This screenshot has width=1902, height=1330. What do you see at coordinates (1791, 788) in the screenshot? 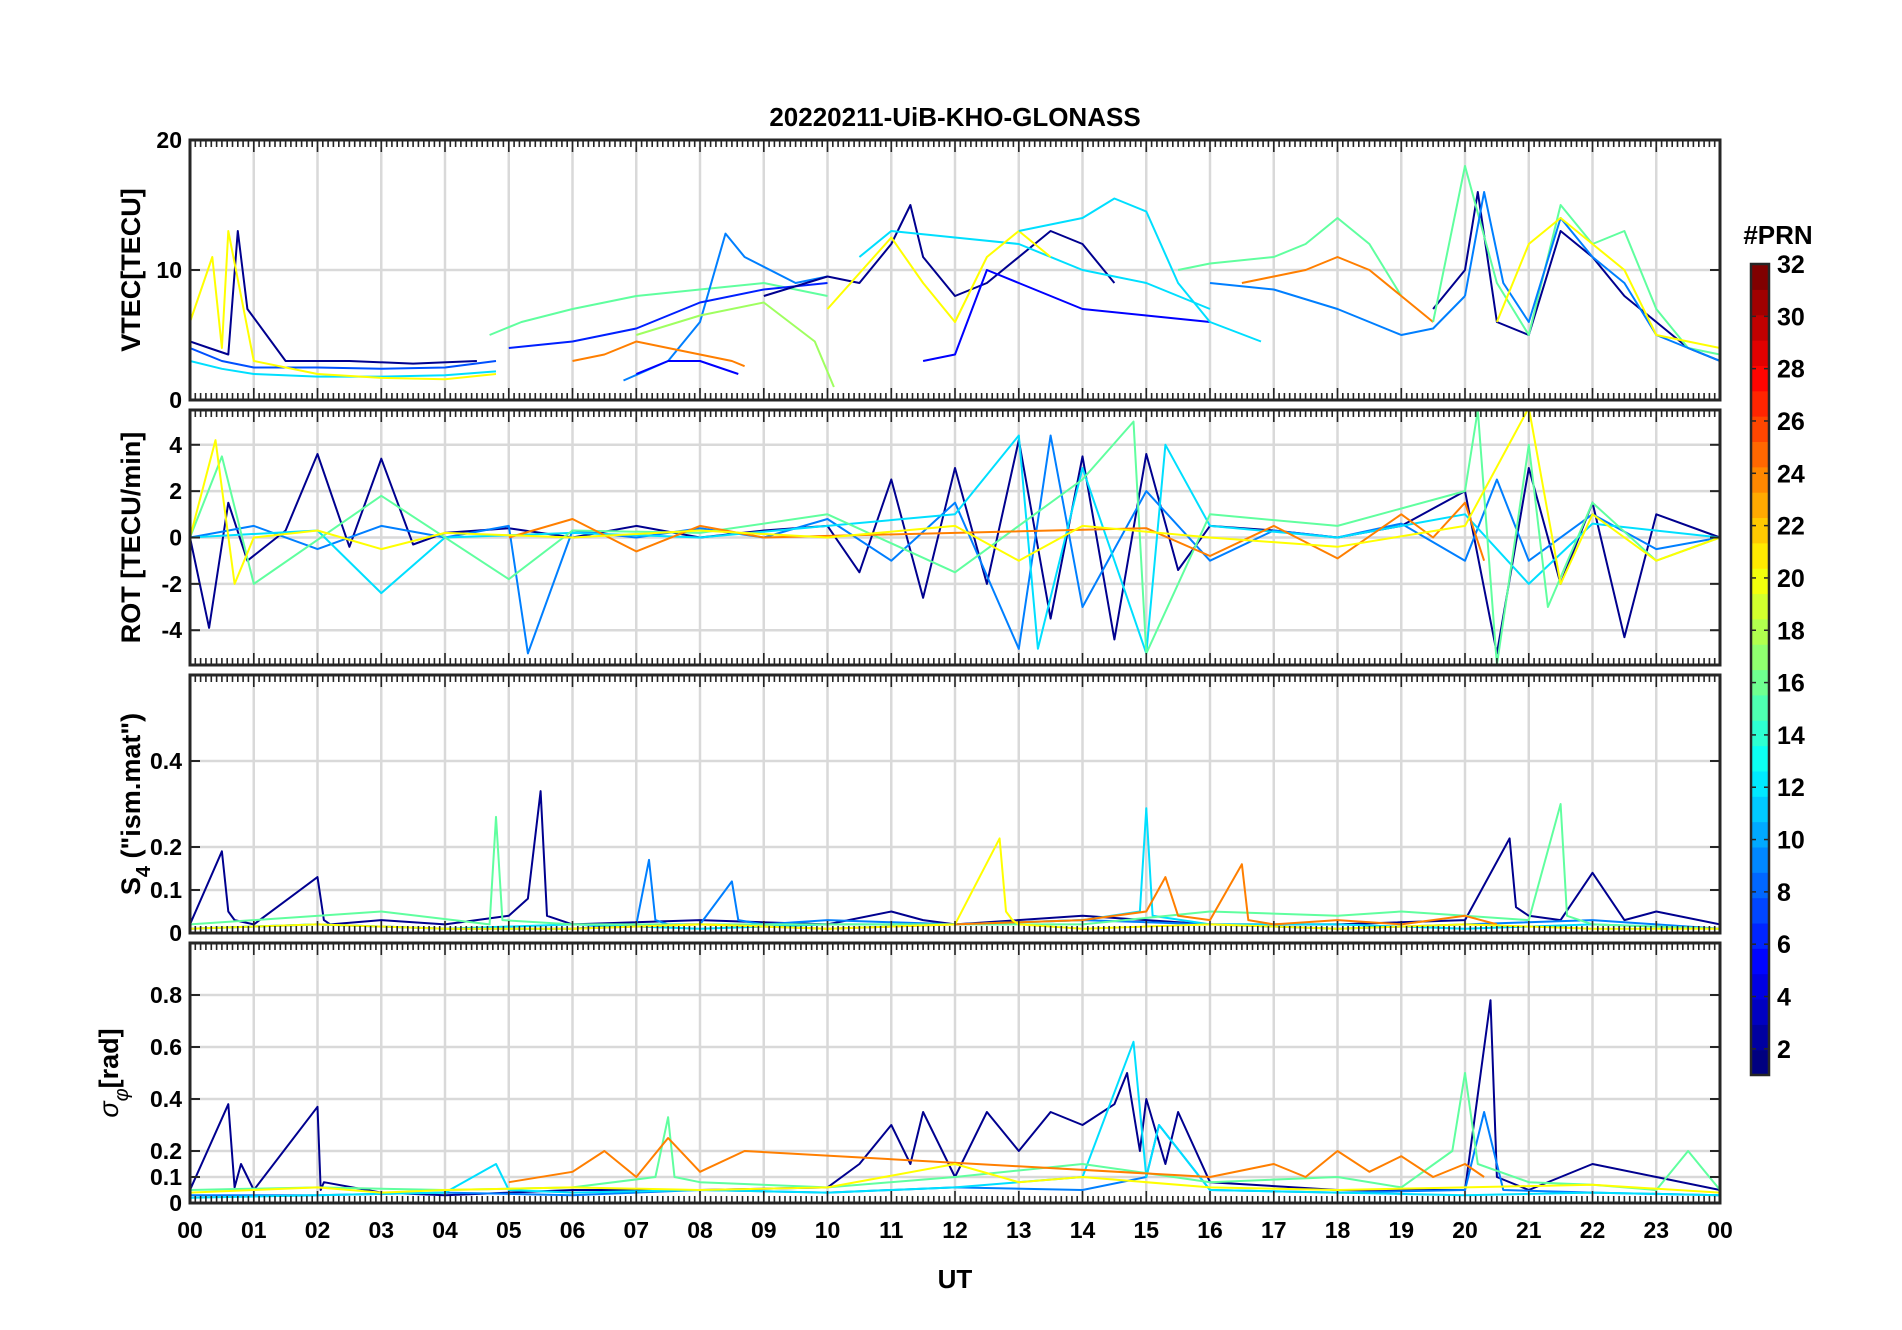
I see `colorbar-tick-label: 12` at bounding box center [1791, 788].